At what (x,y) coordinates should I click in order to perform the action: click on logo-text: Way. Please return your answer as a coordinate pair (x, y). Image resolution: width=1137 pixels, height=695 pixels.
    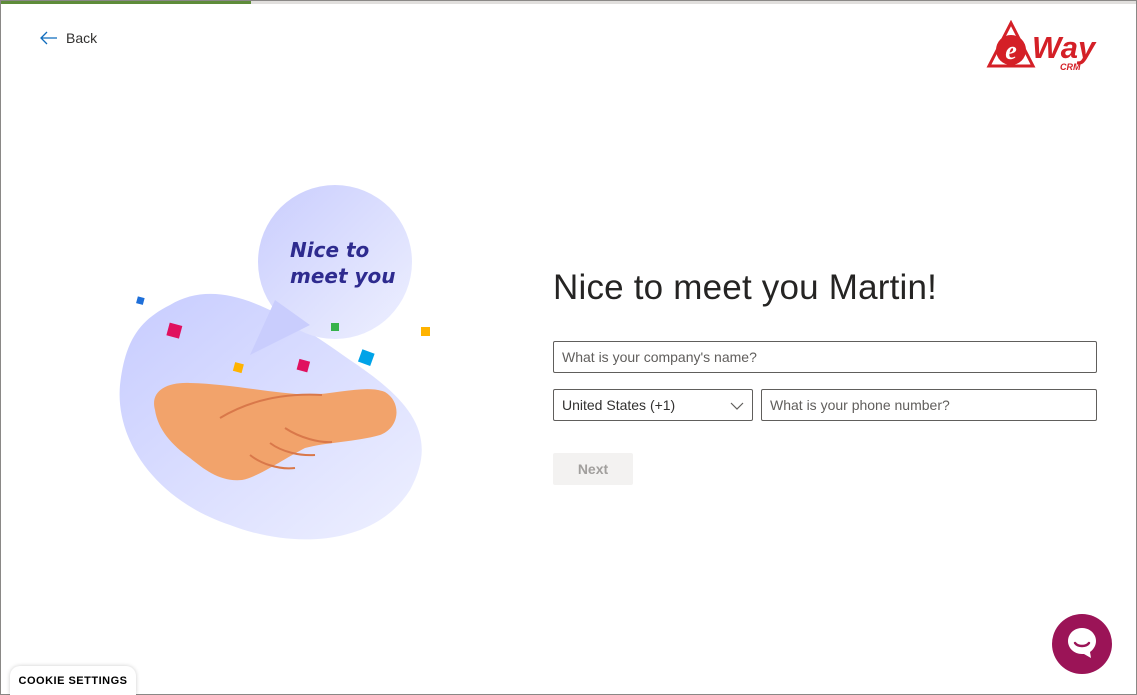
    Looking at the image, I should click on (1064, 47).